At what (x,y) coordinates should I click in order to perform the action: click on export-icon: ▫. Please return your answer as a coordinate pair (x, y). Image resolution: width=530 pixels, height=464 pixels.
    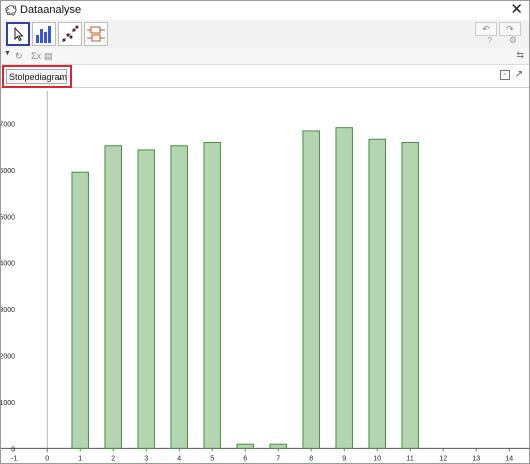
    Looking at the image, I should click on (505, 75).